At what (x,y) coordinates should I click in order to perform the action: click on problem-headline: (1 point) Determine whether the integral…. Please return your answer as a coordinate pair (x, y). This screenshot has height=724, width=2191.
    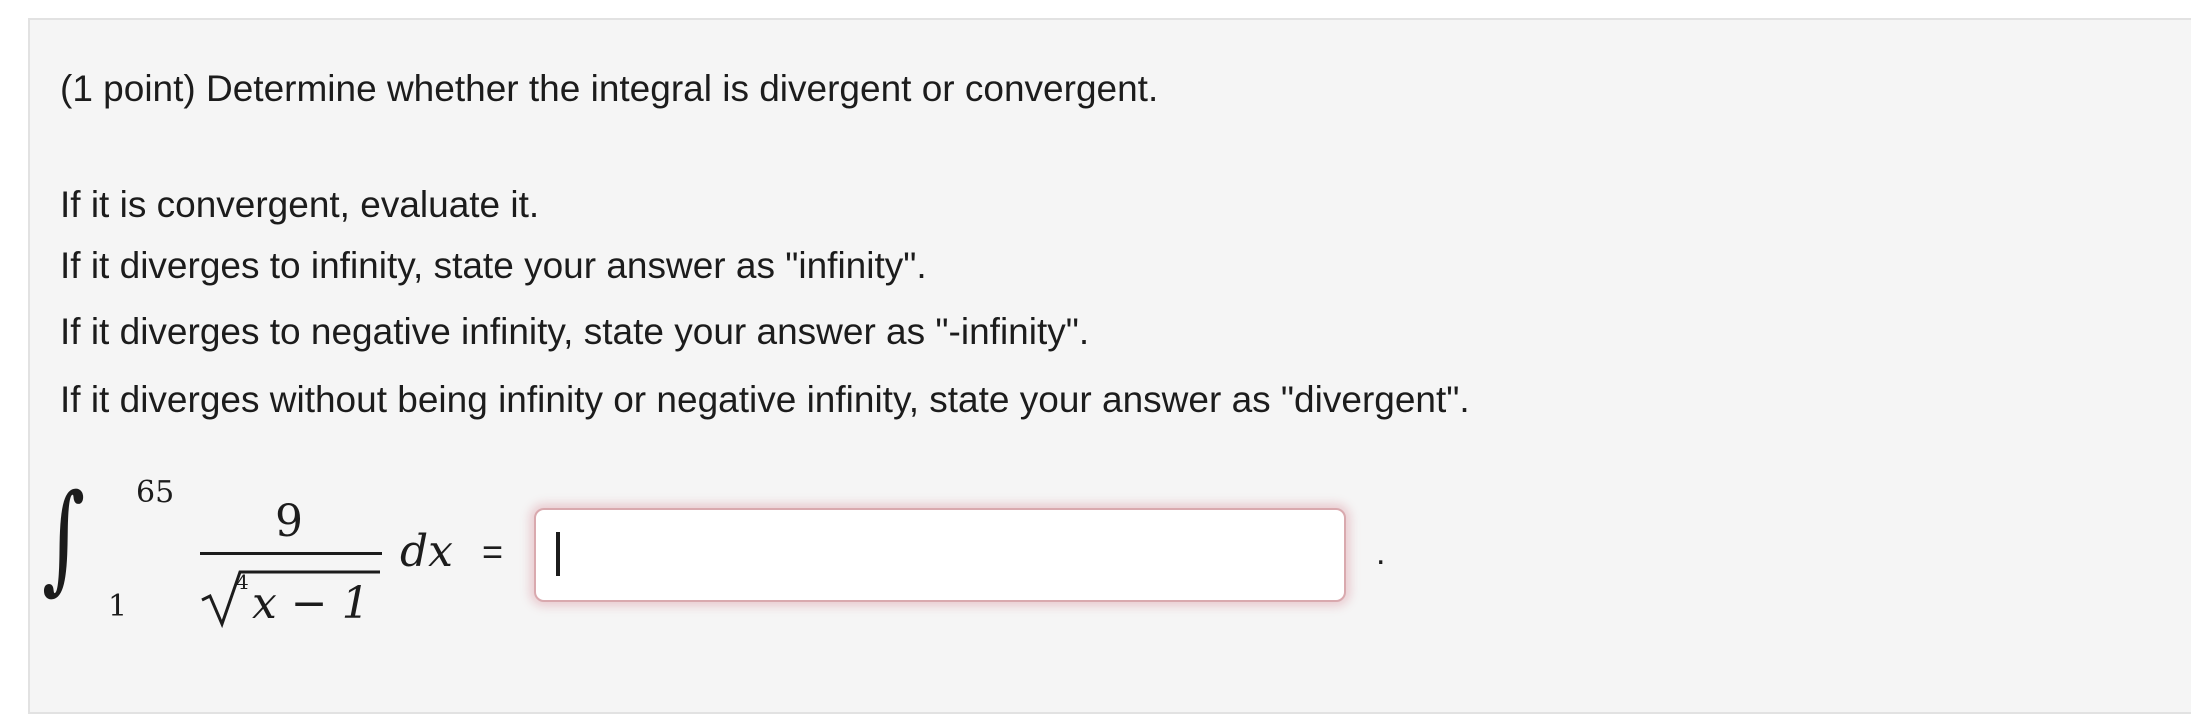
    Looking at the image, I should click on (609, 88).